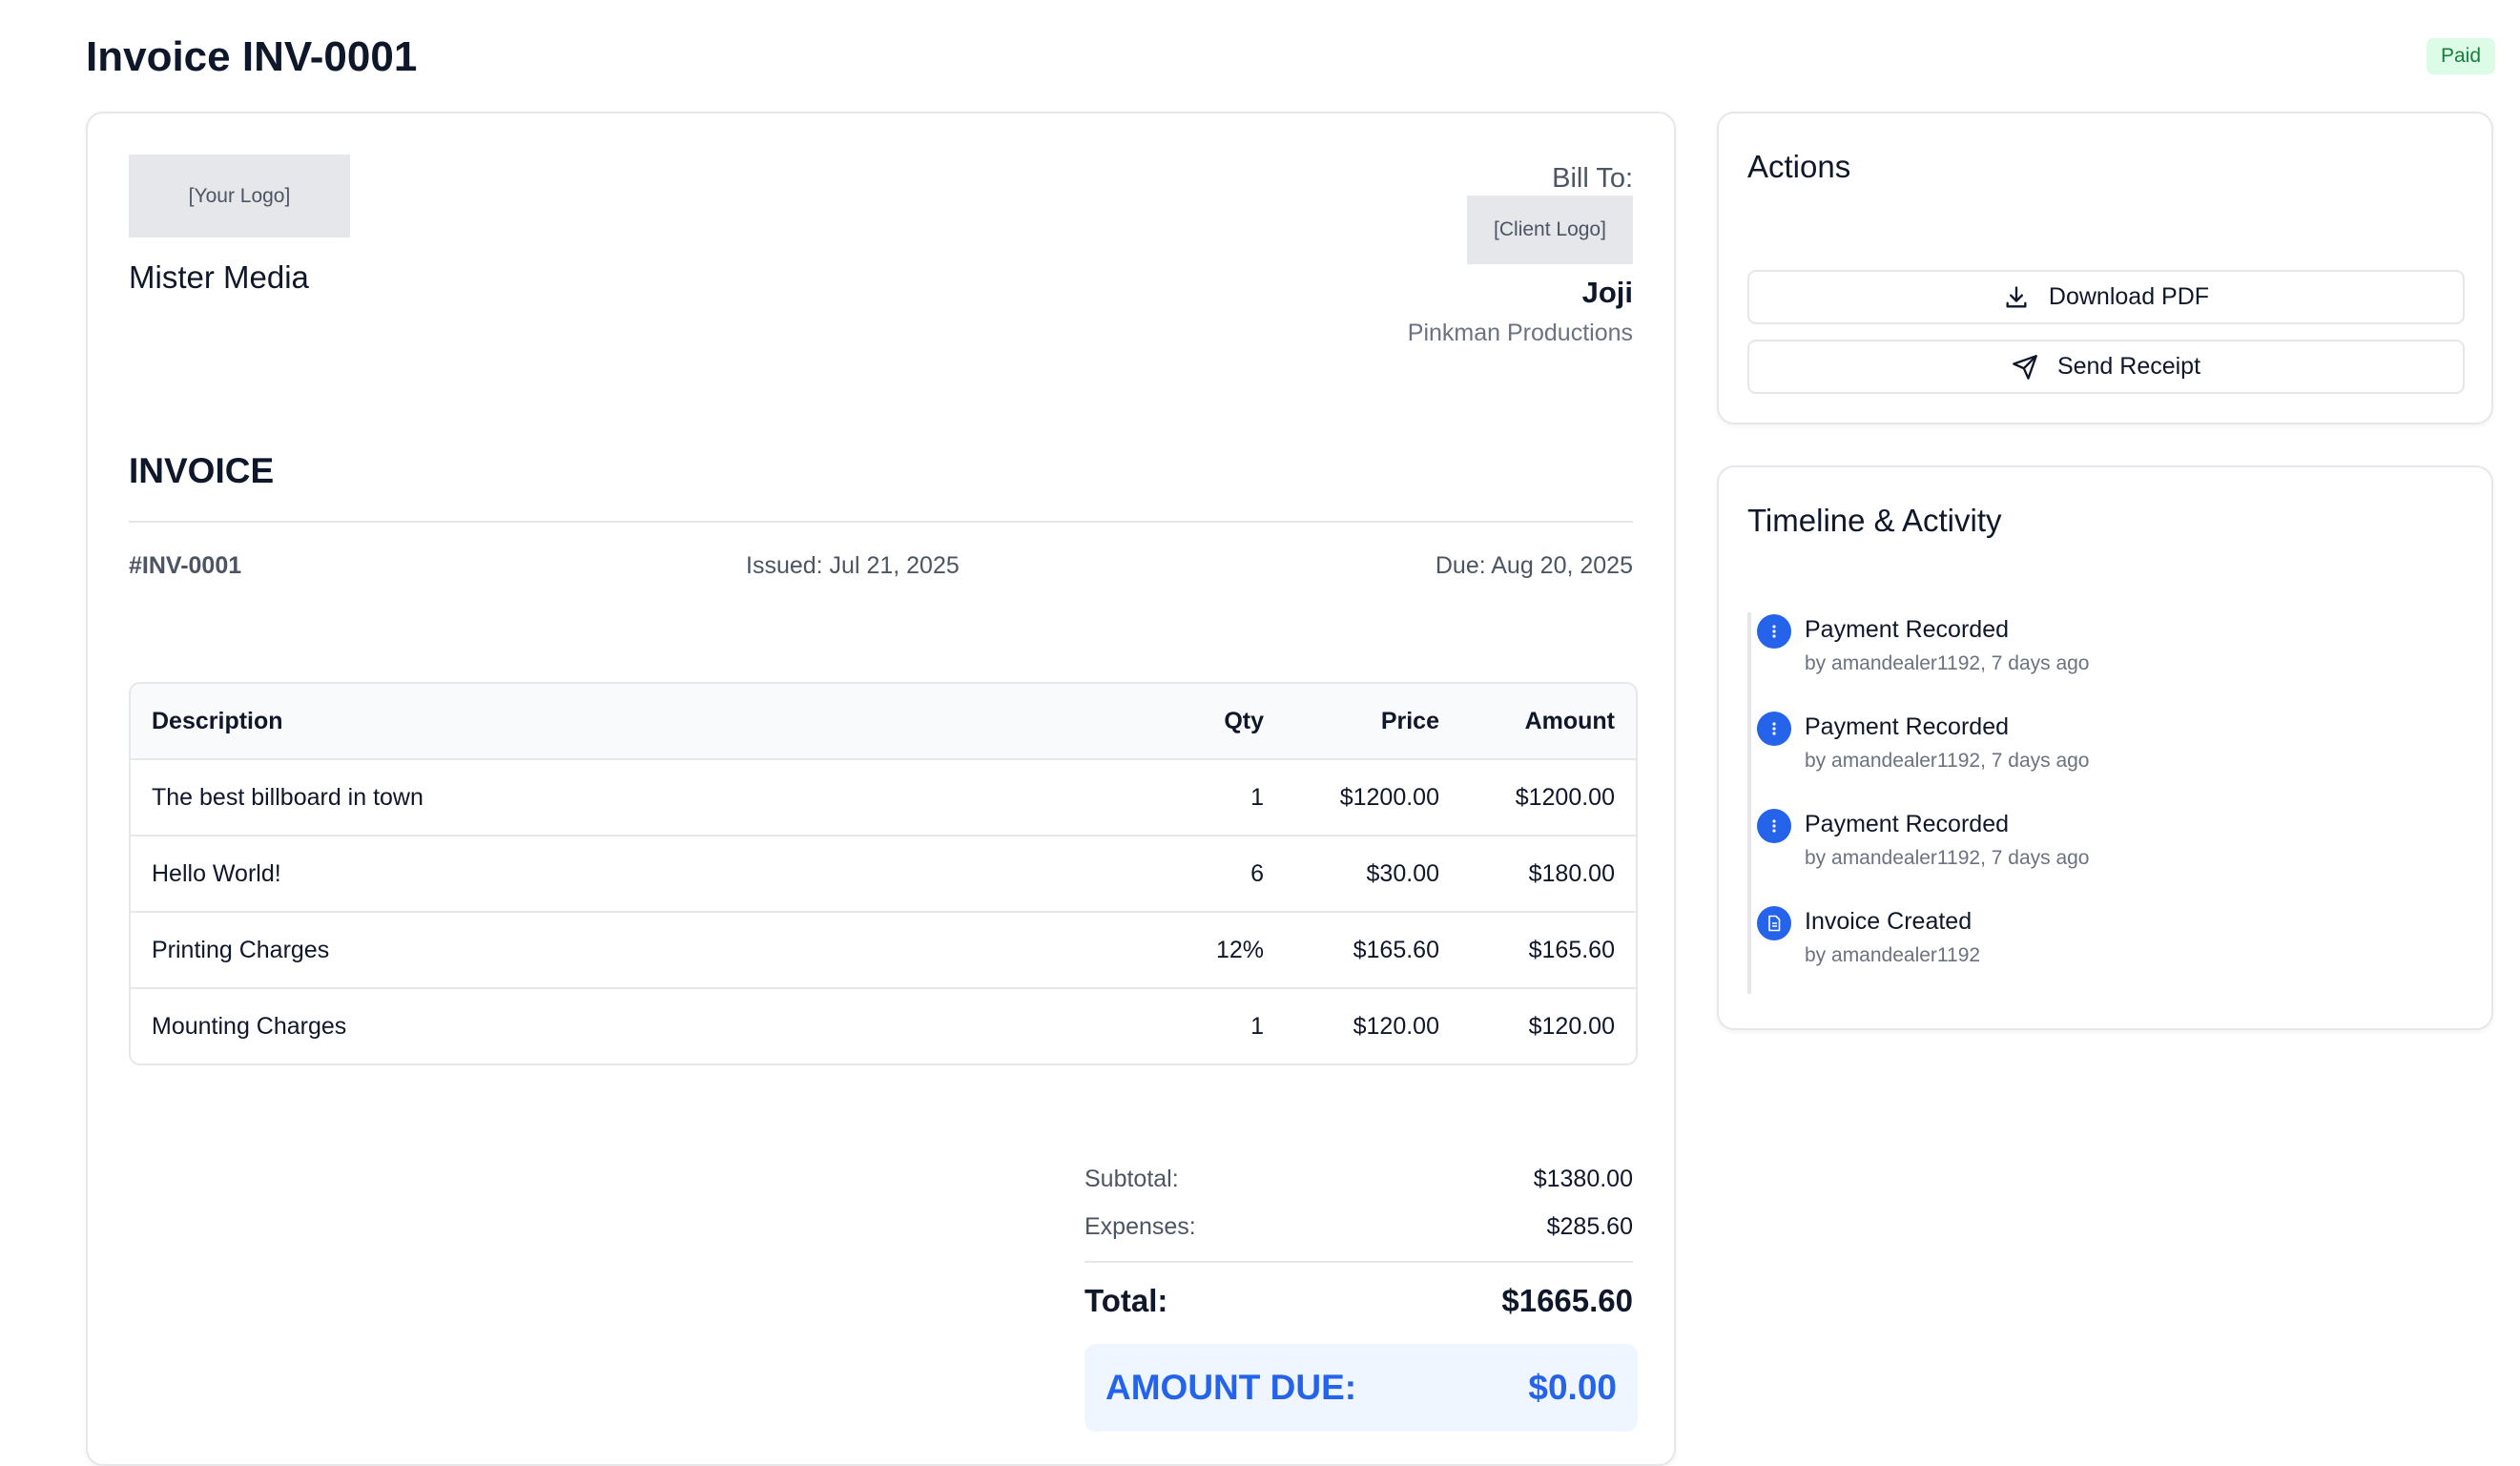  Describe the element at coordinates (1548, 875) in the screenshot. I see `item-amount: $180.00` at that location.